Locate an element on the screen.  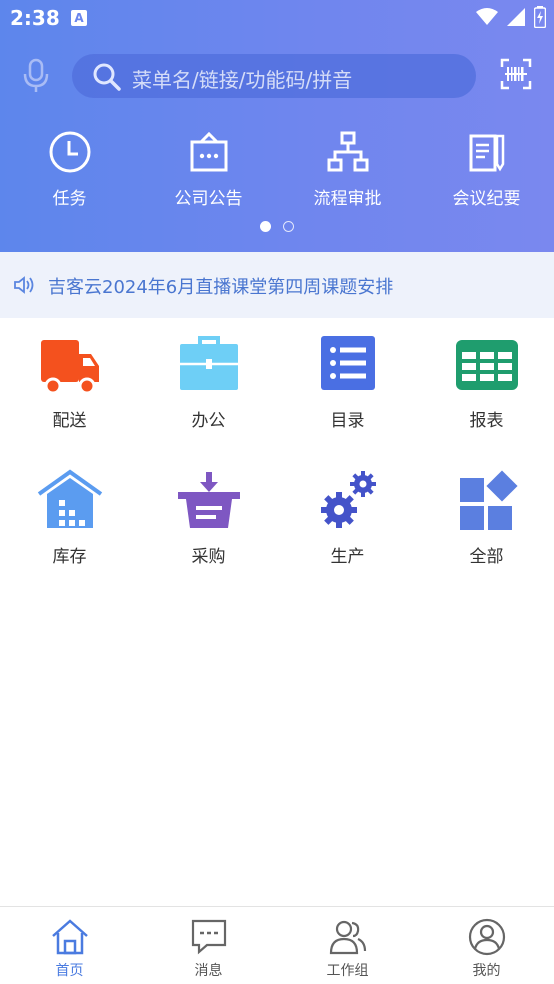
app-label: 配送 is located at coordinates (69, 421).